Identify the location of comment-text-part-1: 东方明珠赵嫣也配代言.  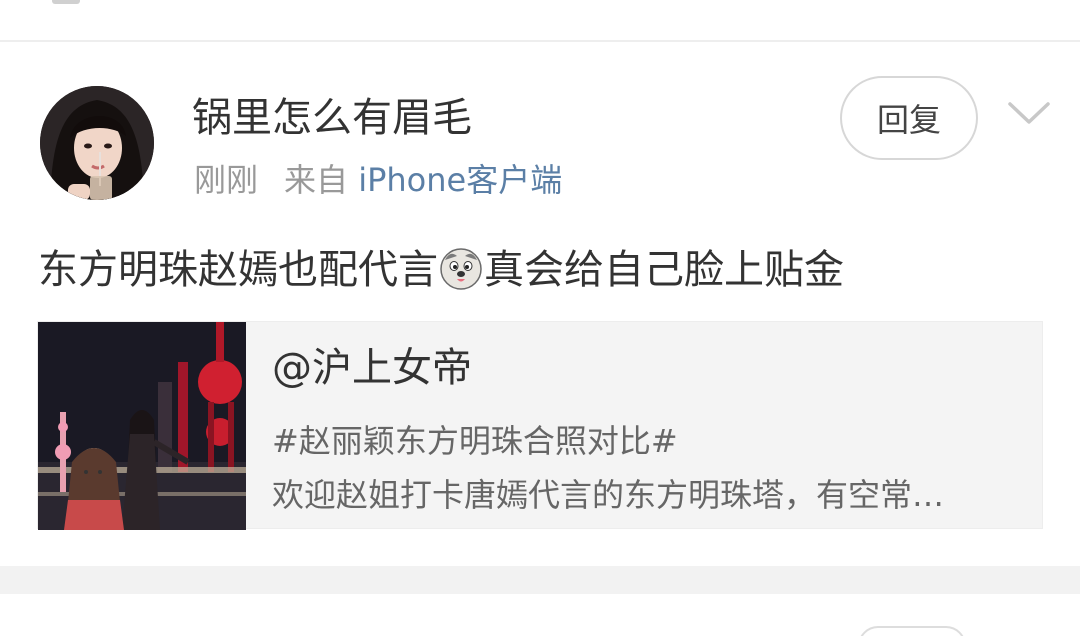
(238, 270).